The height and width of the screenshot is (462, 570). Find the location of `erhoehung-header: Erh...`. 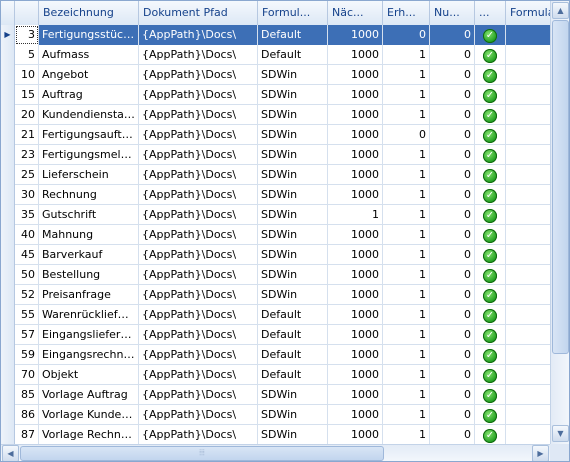

erhoehung-header: Erh... is located at coordinates (406, 13).